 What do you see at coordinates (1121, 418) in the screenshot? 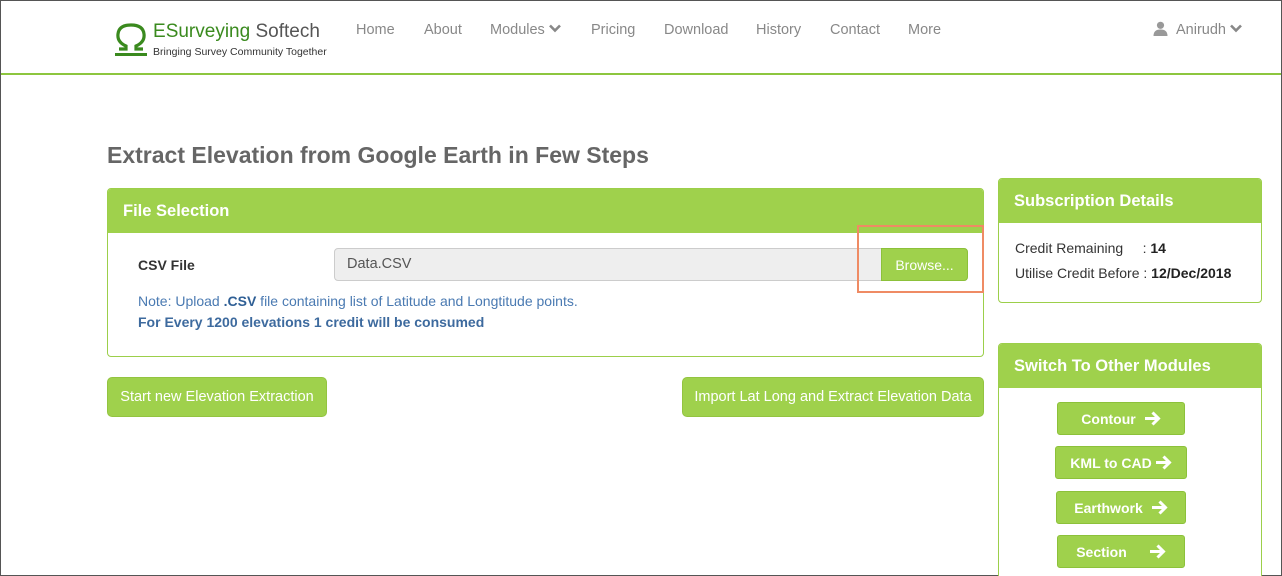
I see `module-contour-button: Contour` at bounding box center [1121, 418].